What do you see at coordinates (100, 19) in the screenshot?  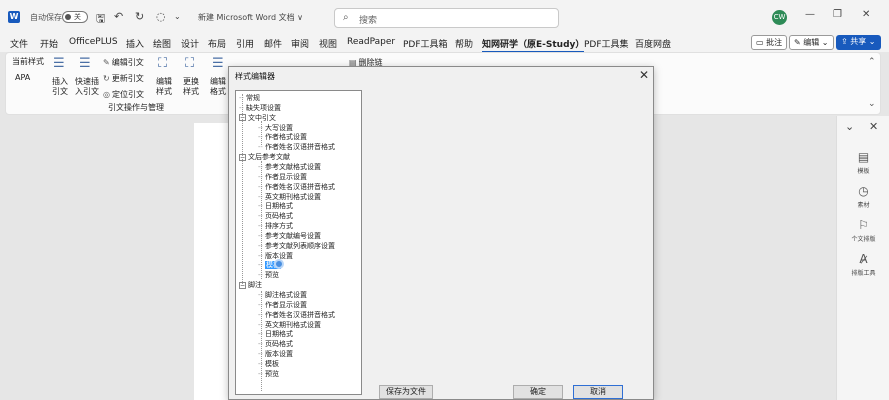 I see `save-icon: 🖫` at bounding box center [100, 19].